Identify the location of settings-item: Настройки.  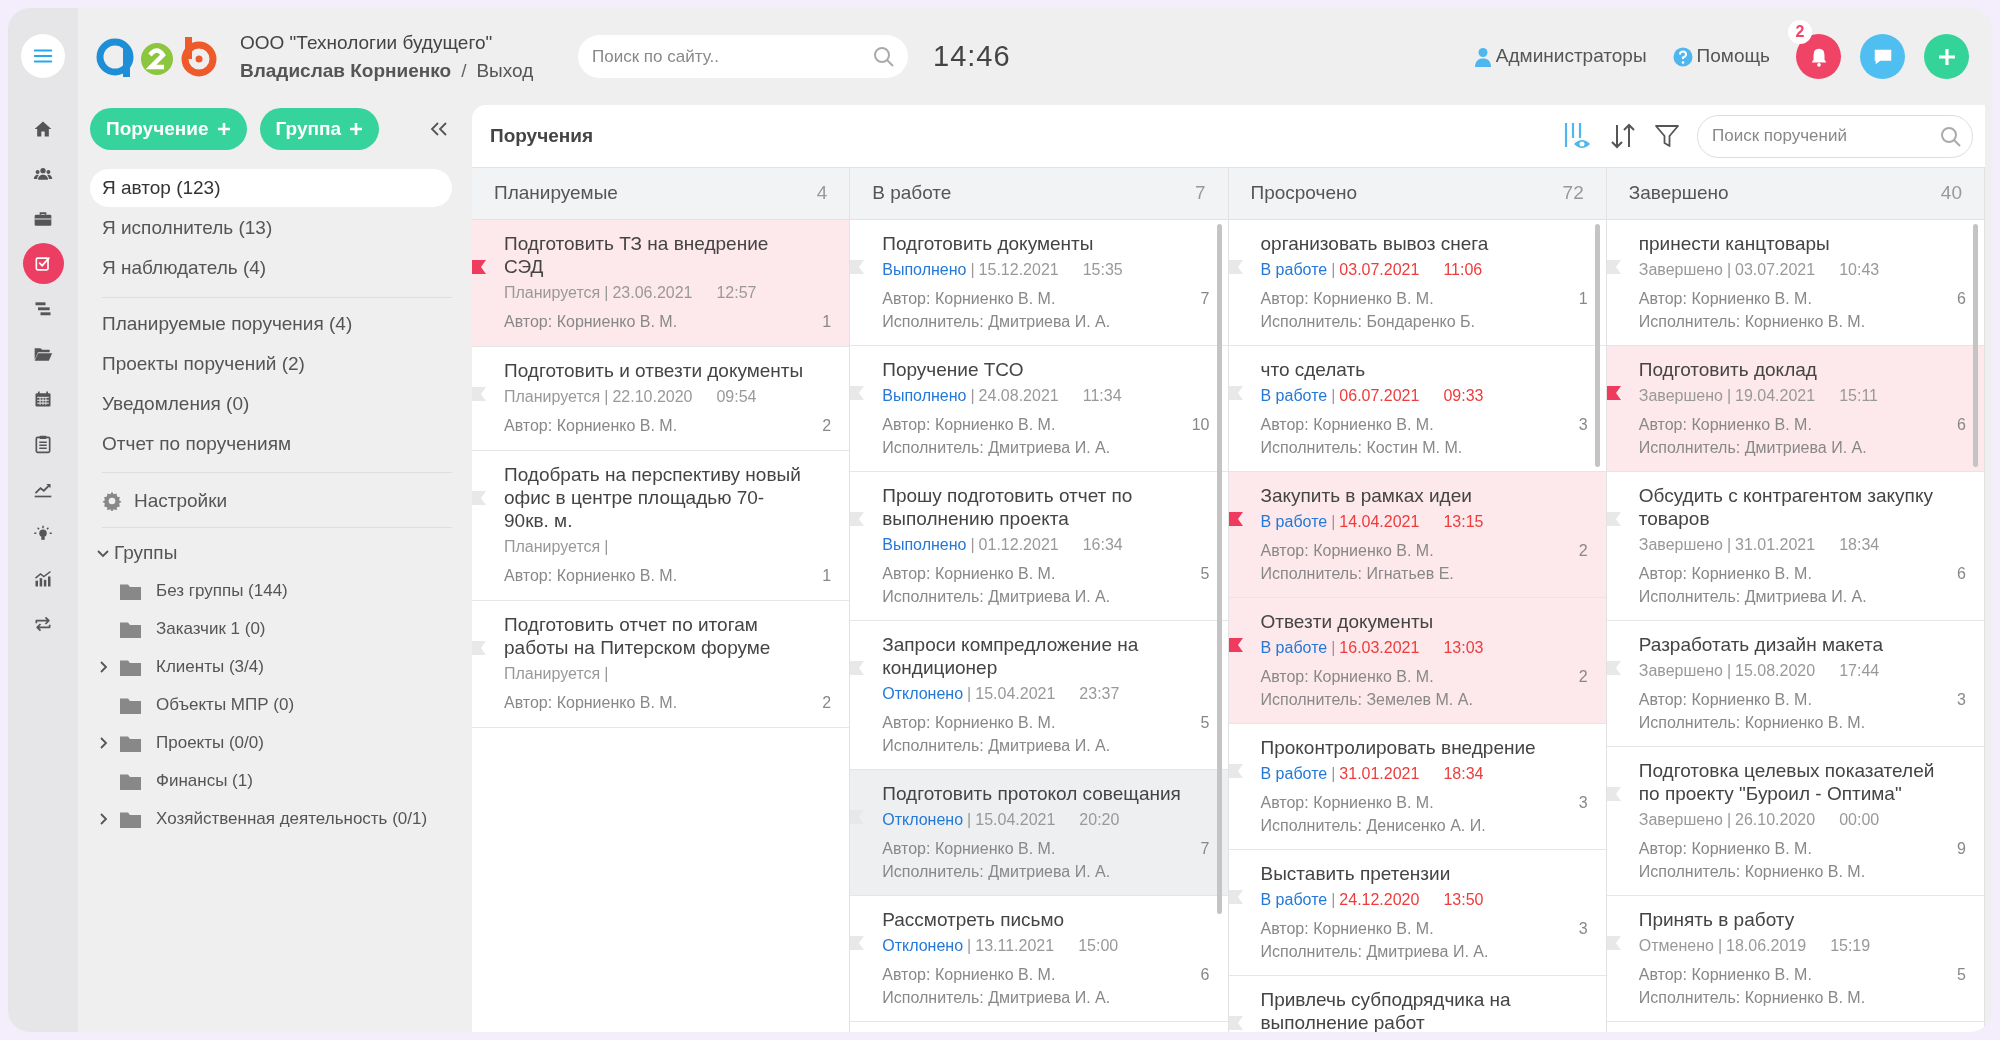
(271, 501).